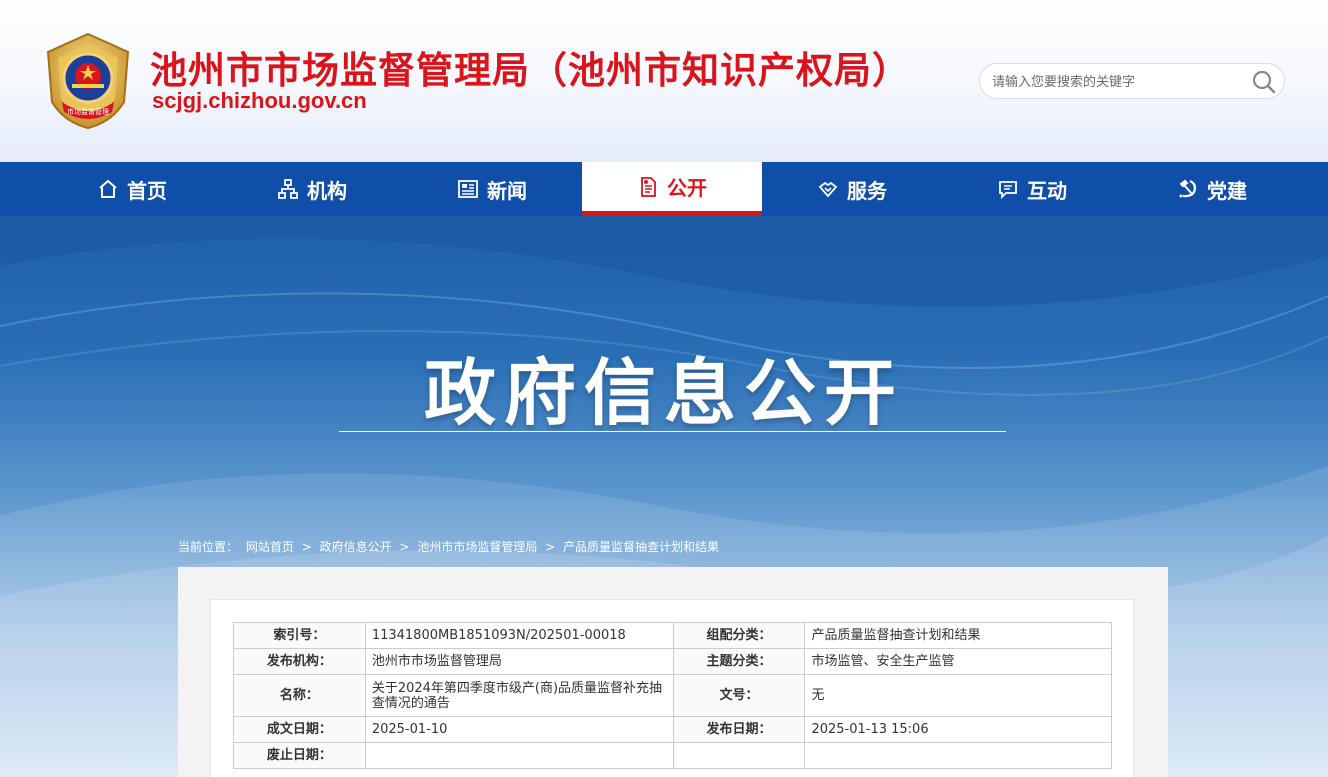  I want to click on banner-title: 政府信息公开, so click(663, 393).